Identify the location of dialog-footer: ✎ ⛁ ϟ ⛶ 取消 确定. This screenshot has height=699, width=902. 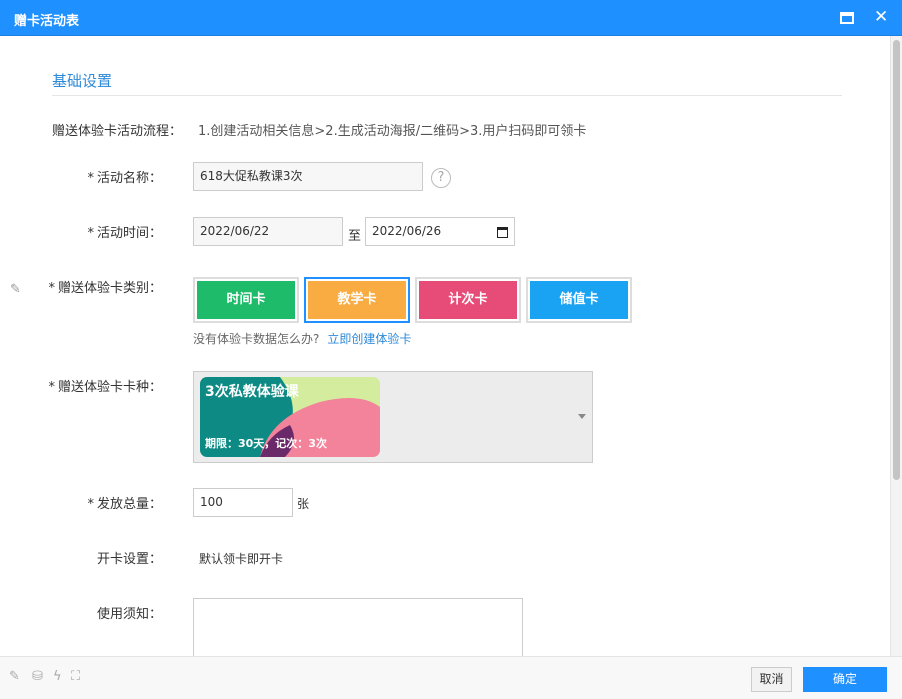
(451, 677).